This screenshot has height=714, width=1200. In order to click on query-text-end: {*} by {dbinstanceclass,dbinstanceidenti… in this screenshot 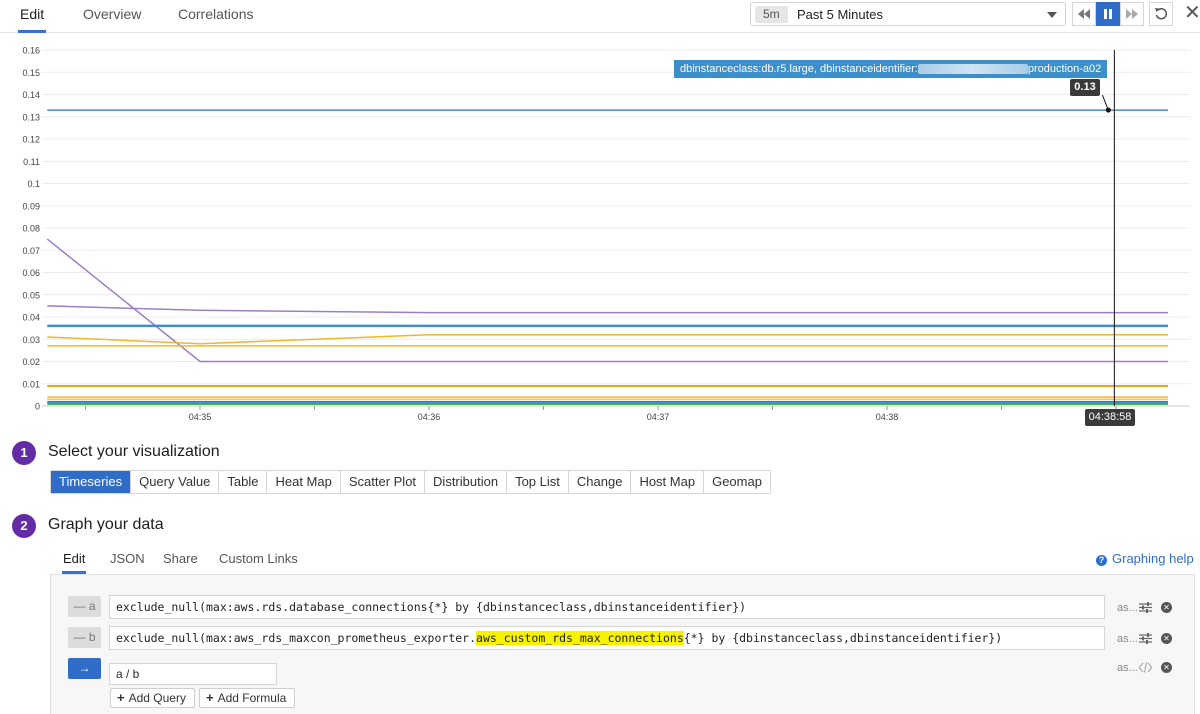, I will do `click(843, 638)`.